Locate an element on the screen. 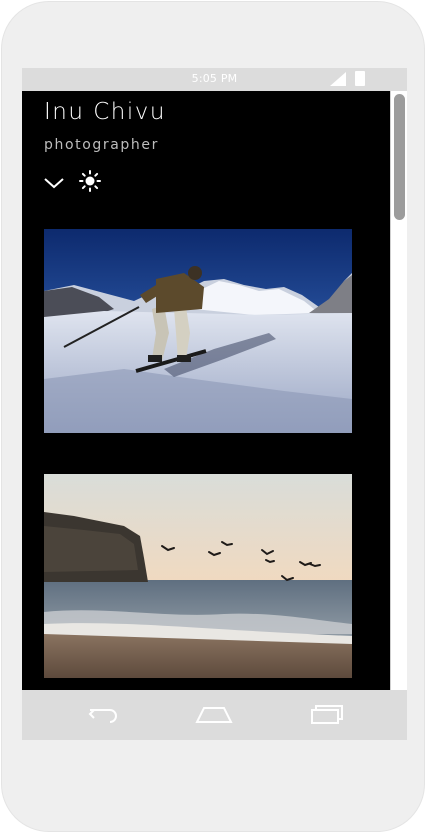 The width and height of the screenshot is (428, 835). status-time: 5:05 PM is located at coordinates (214, 78).